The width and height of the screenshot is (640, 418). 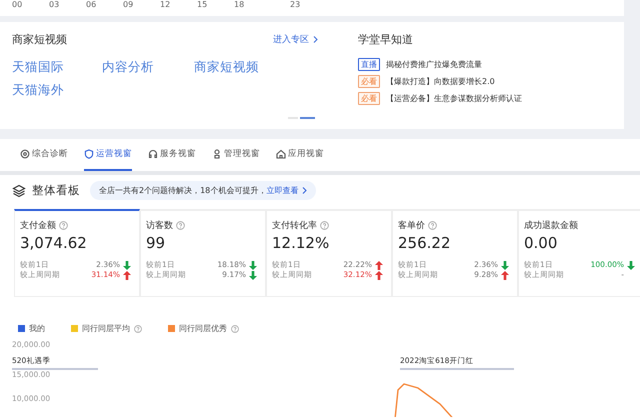 I want to click on legend-label: 同行同层优秀, so click(x=203, y=328).